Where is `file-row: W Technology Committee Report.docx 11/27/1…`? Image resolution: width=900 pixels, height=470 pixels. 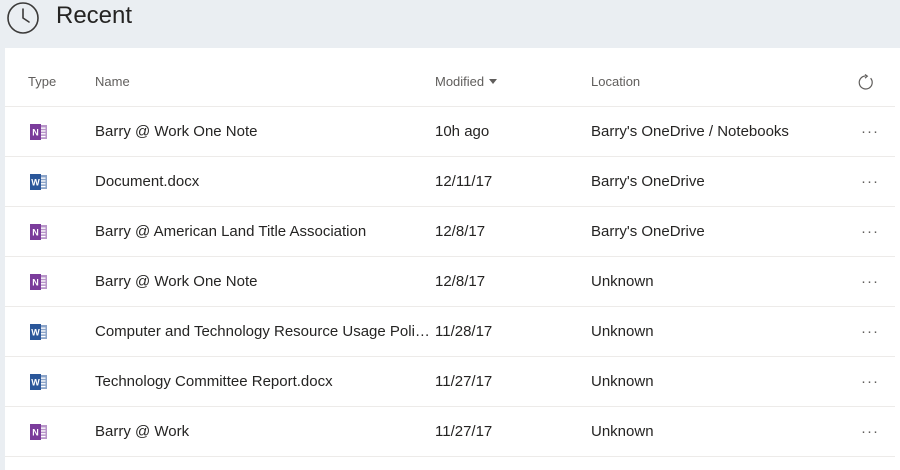 file-row: W Technology Committee Report.docx 11/27/1… is located at coordinates (450, 382).